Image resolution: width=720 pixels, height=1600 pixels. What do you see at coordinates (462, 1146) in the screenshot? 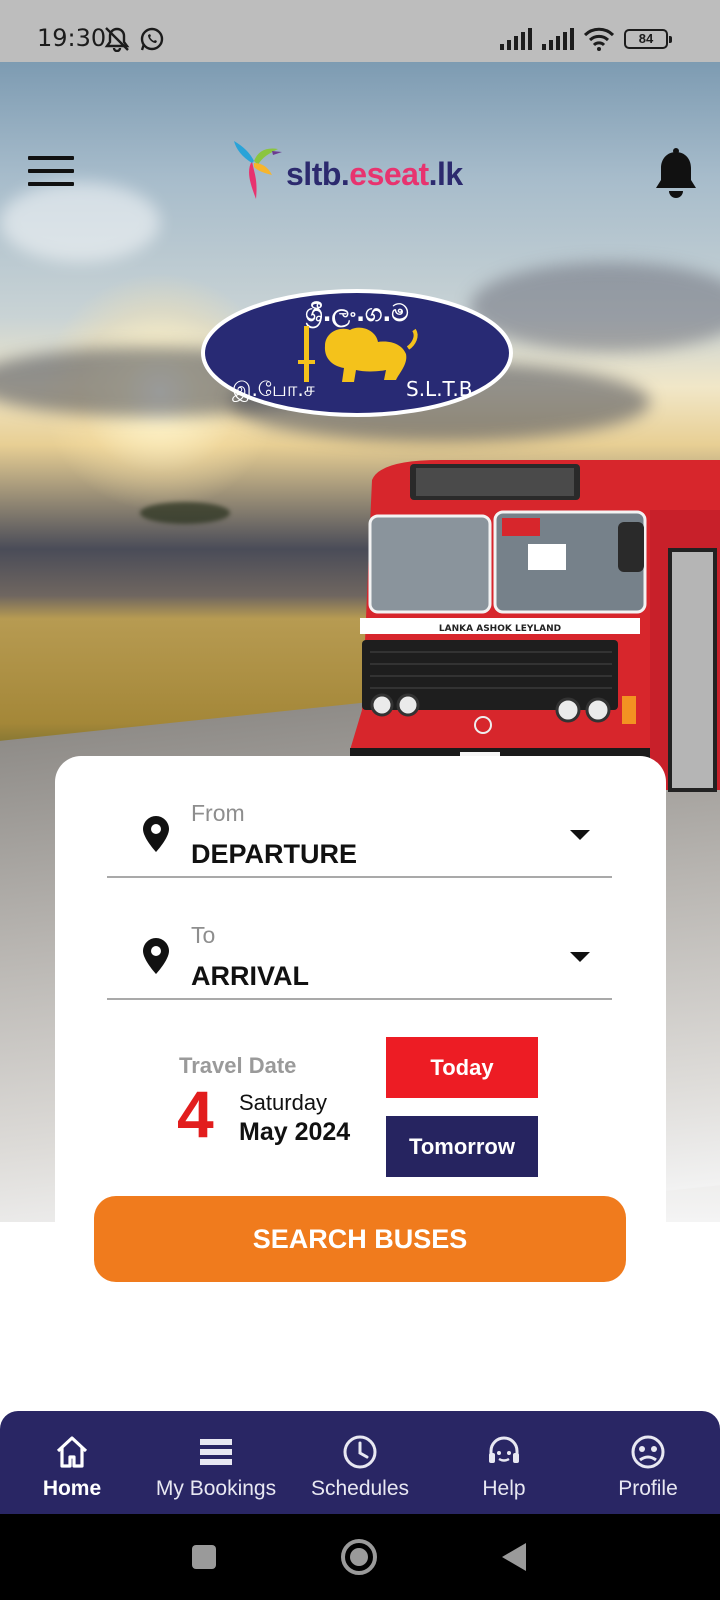
I see `tomorrow-button: Tomorrow` at bounding box center [462, 1146].